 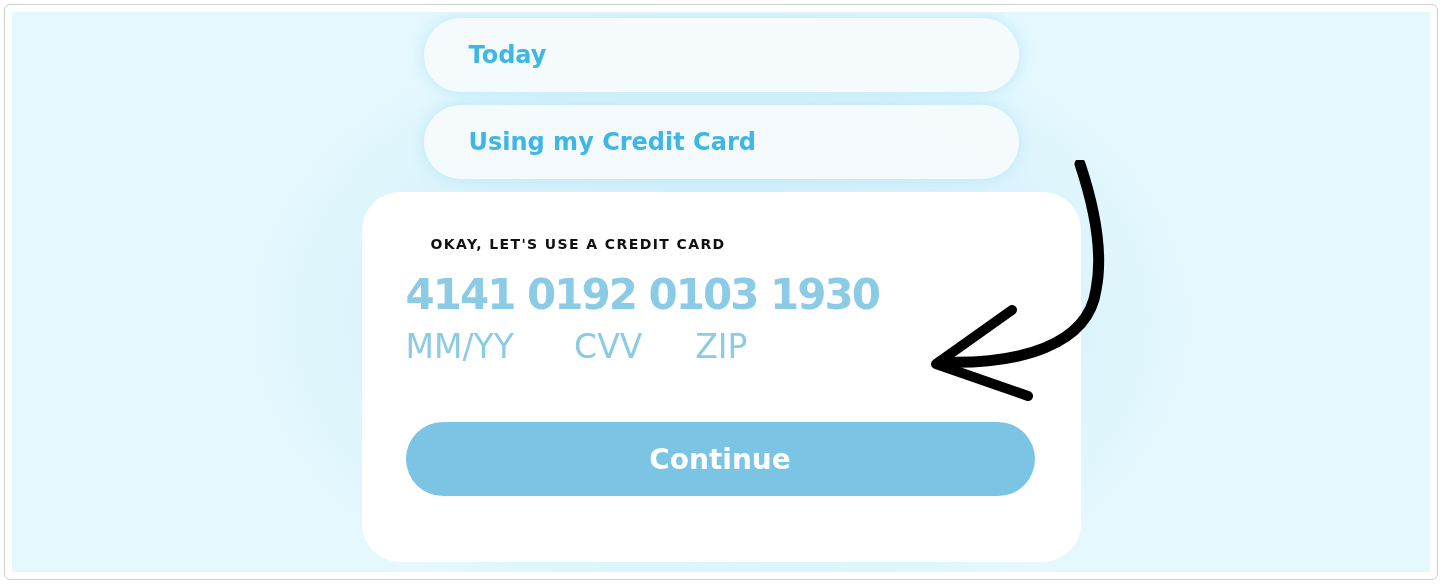 I want to click on selection-pill: Using my Credit Card, so click(x=721, y=142).